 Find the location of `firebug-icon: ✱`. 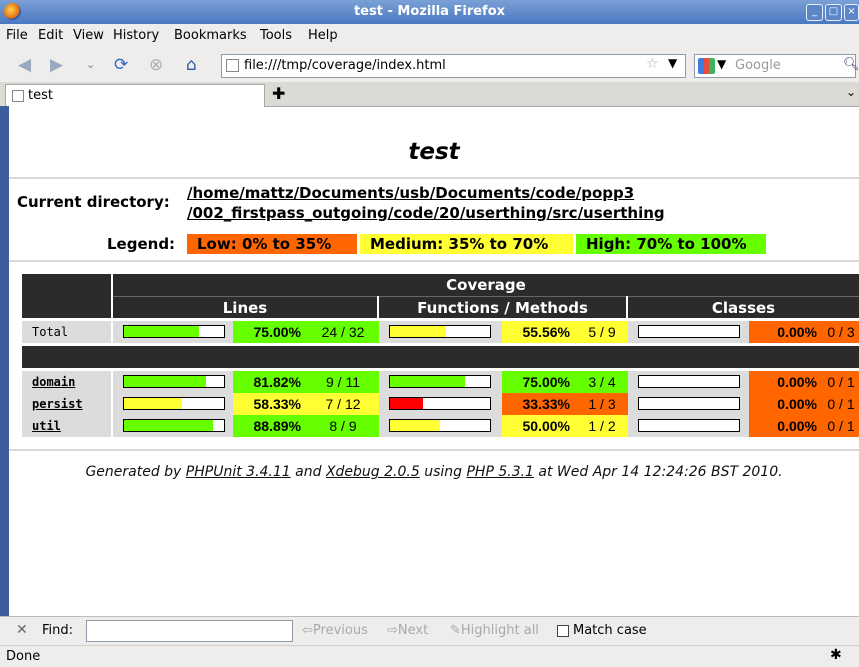

firebug-icon: ✱ is located at coordinates (836, 655).